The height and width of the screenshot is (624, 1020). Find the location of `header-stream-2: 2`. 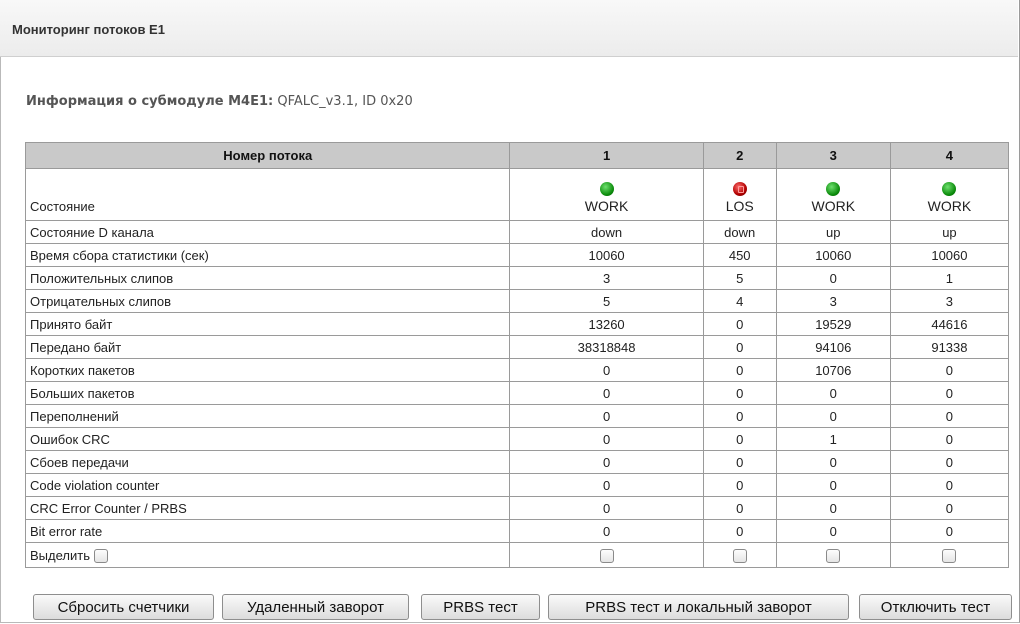

header-stream-2: 2 is located at coordinates (739, 155).